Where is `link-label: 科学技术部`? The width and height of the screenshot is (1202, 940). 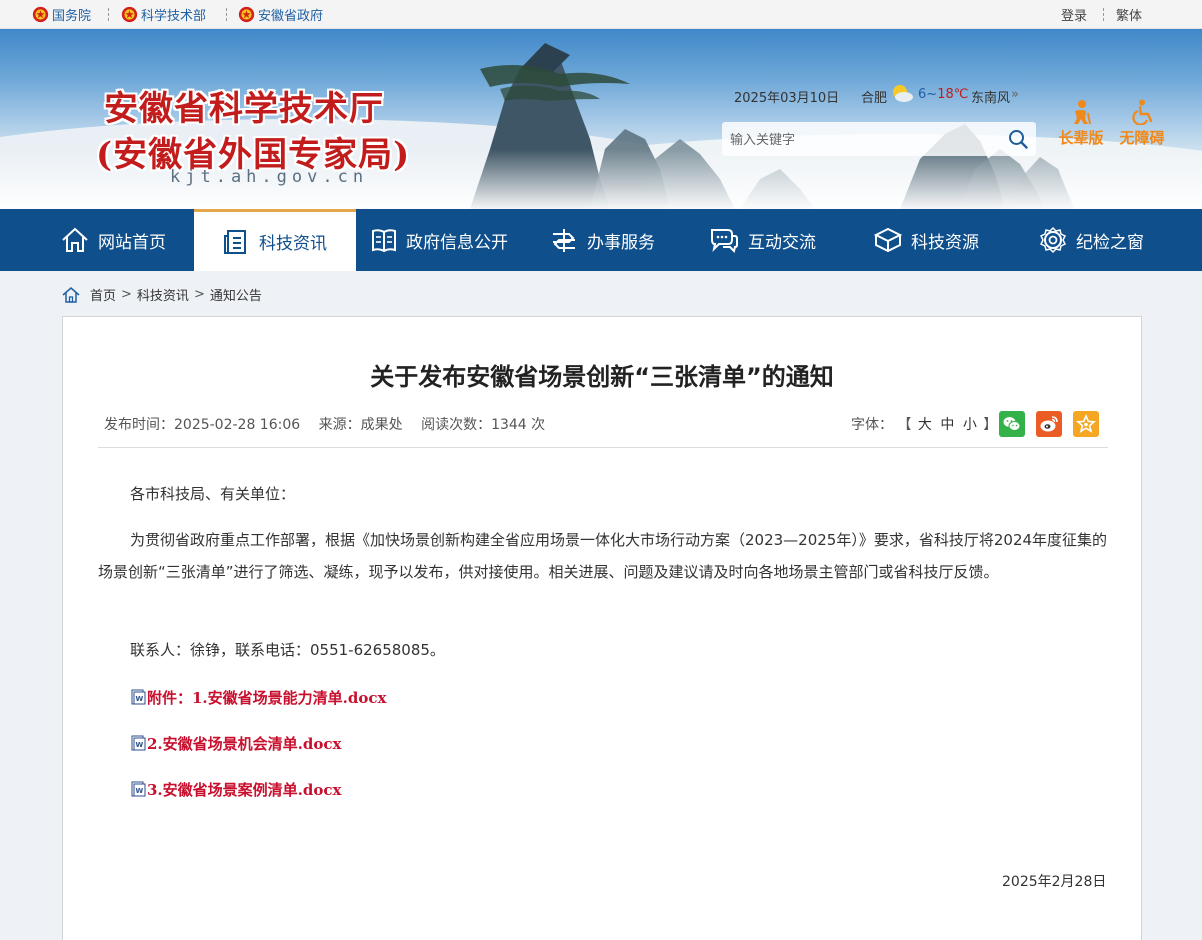 link-label: 科学技术部 is located at coordinates (174, 16).